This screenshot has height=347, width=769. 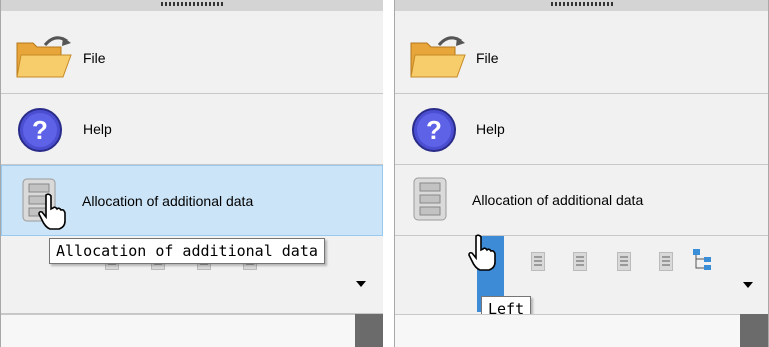 I want to click on allocation-button: Allocation of additional data, so click(x=581, y=200).